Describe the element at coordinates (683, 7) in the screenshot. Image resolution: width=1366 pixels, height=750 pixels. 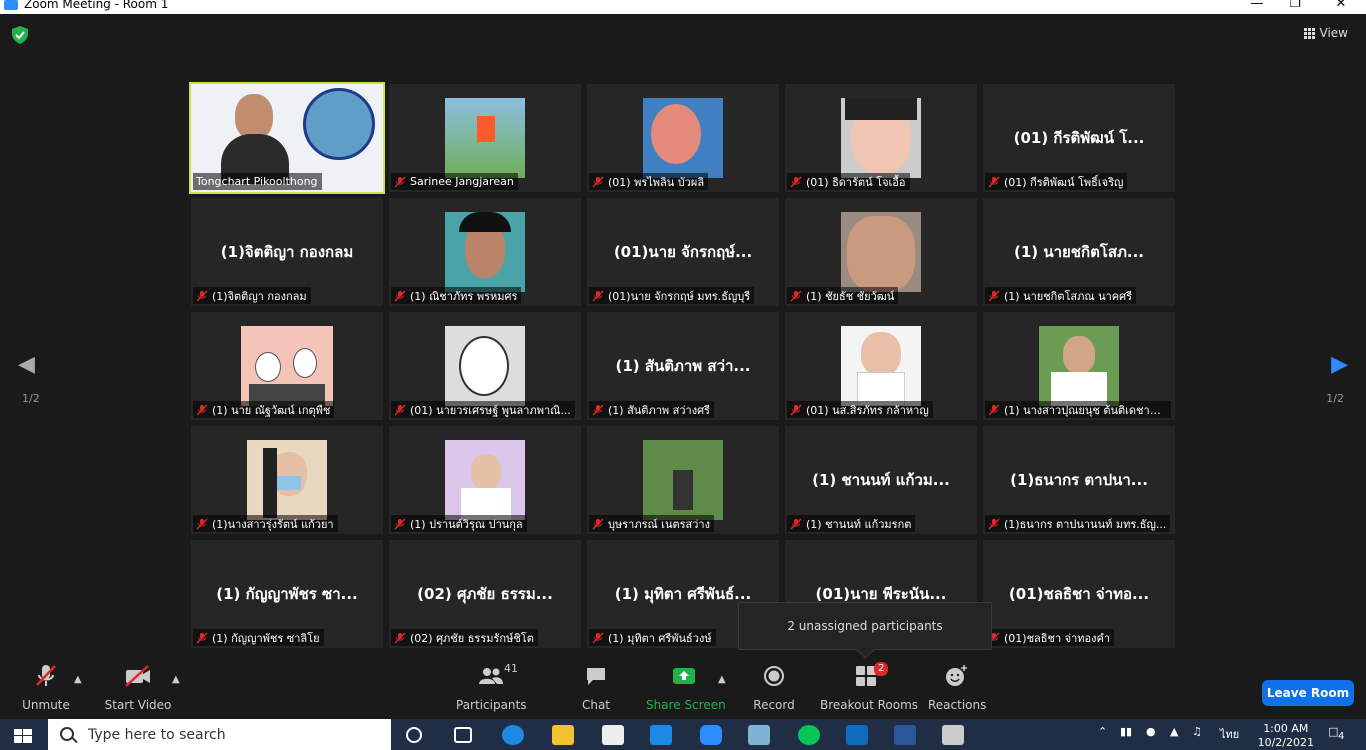
I see `window-title-bar: Zoom Meeting - Room 1 — ❐ ✕` at that location.